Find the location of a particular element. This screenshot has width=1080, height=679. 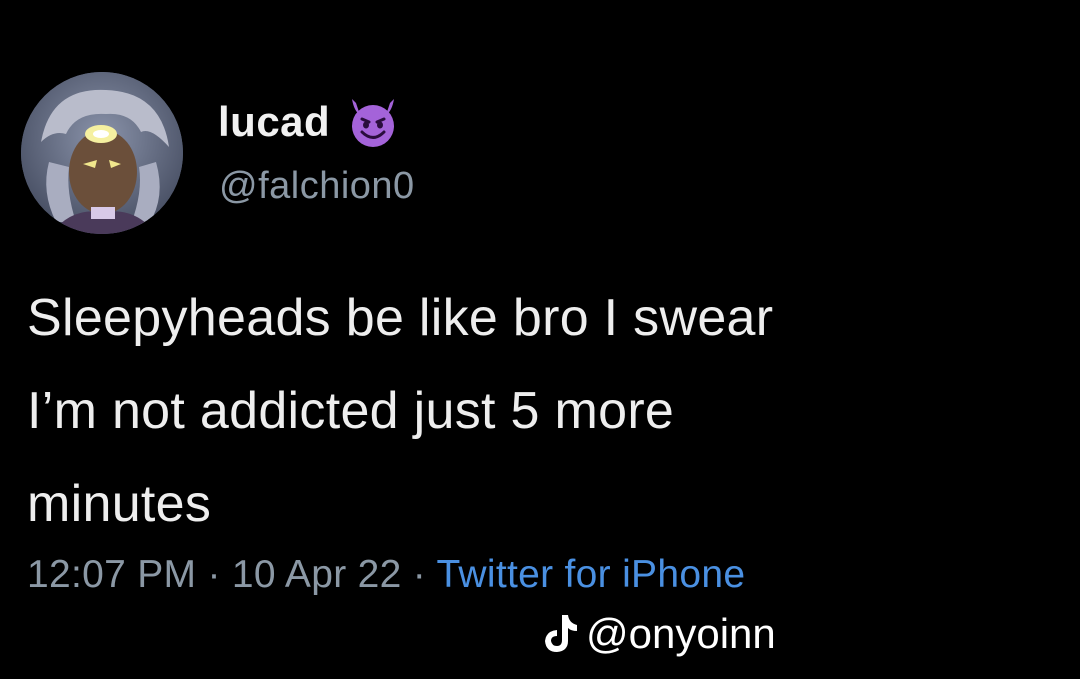

tweet-source: Twitter for iPhone is located at coordinates (590, 574).